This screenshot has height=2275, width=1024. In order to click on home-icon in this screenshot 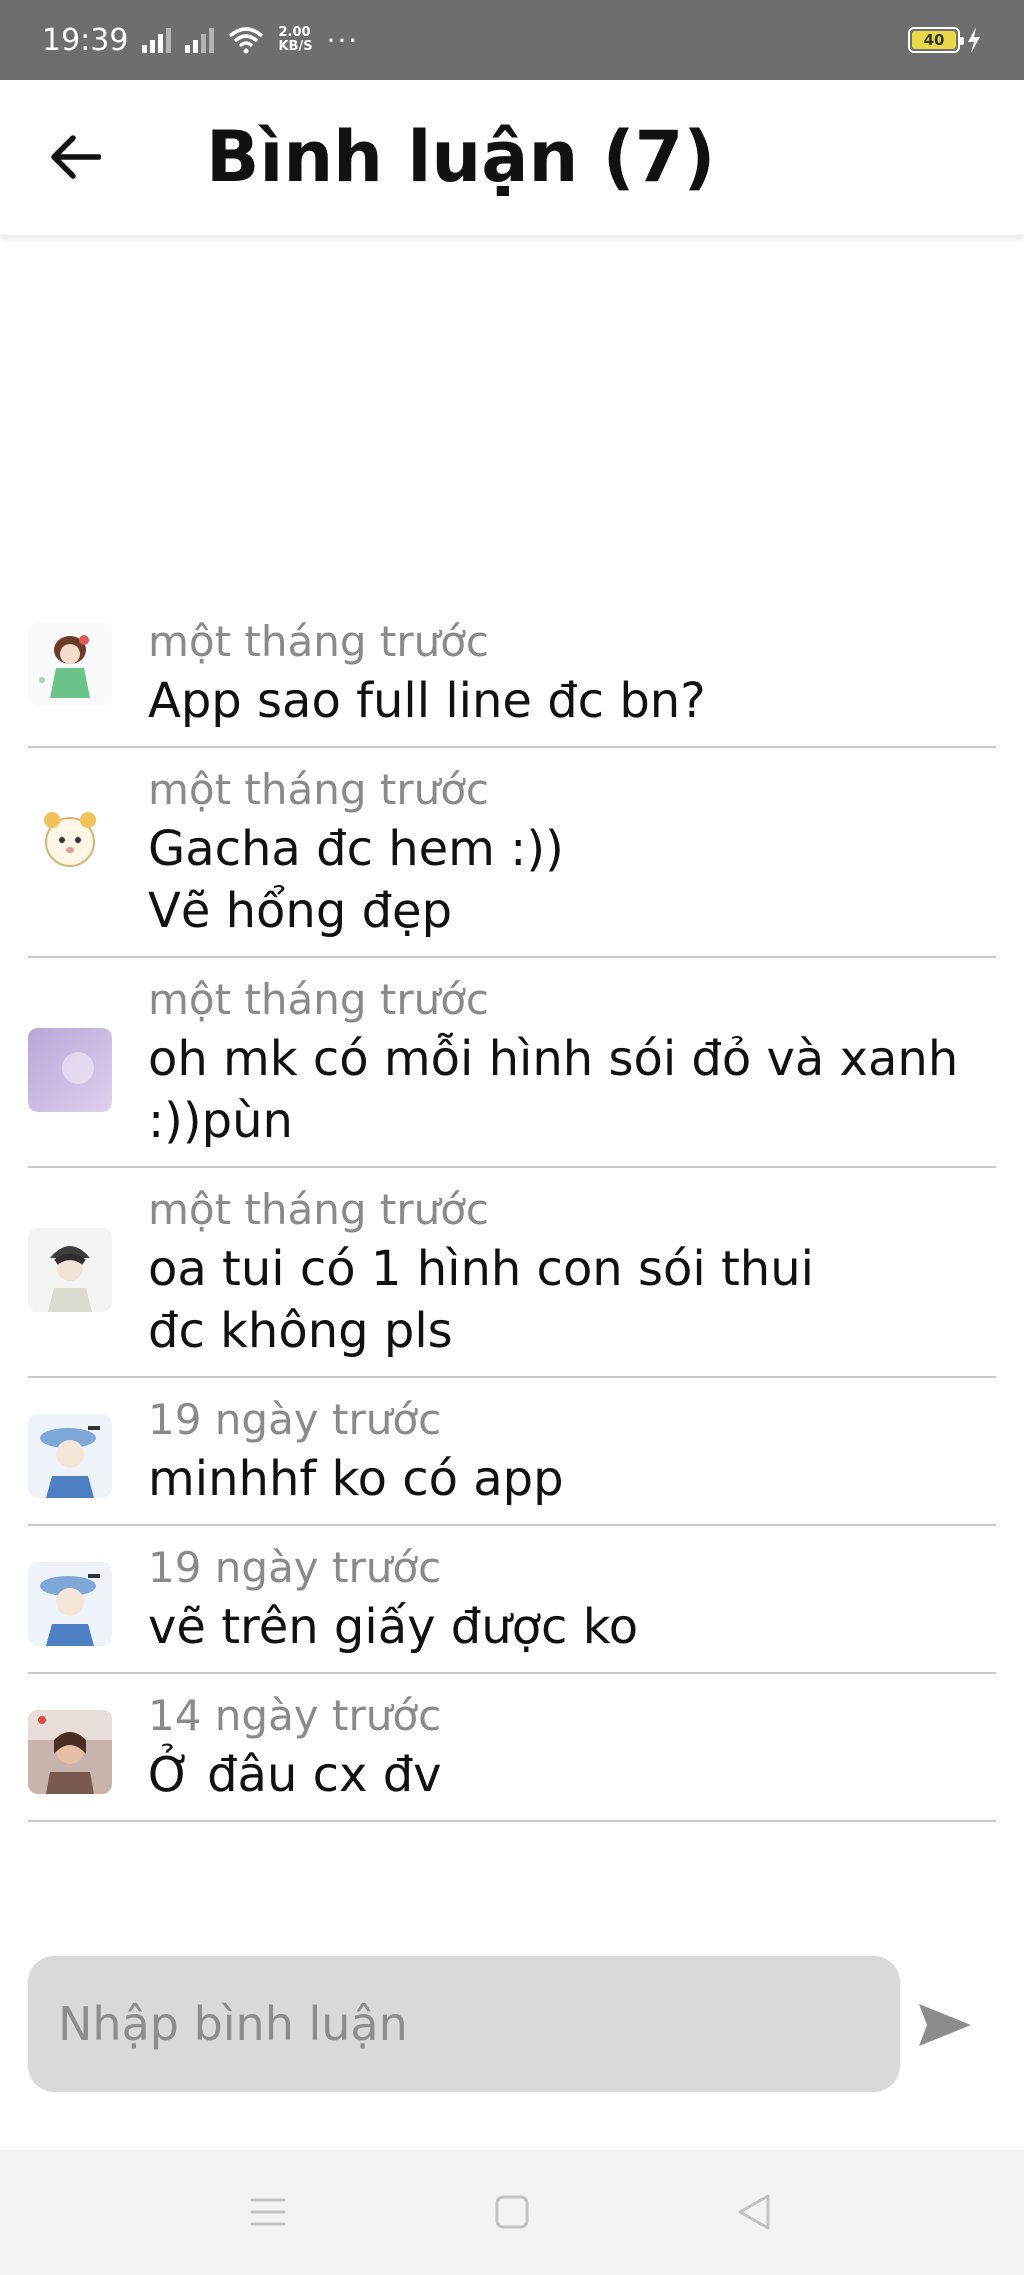, I will do `click(512, 2212)`.